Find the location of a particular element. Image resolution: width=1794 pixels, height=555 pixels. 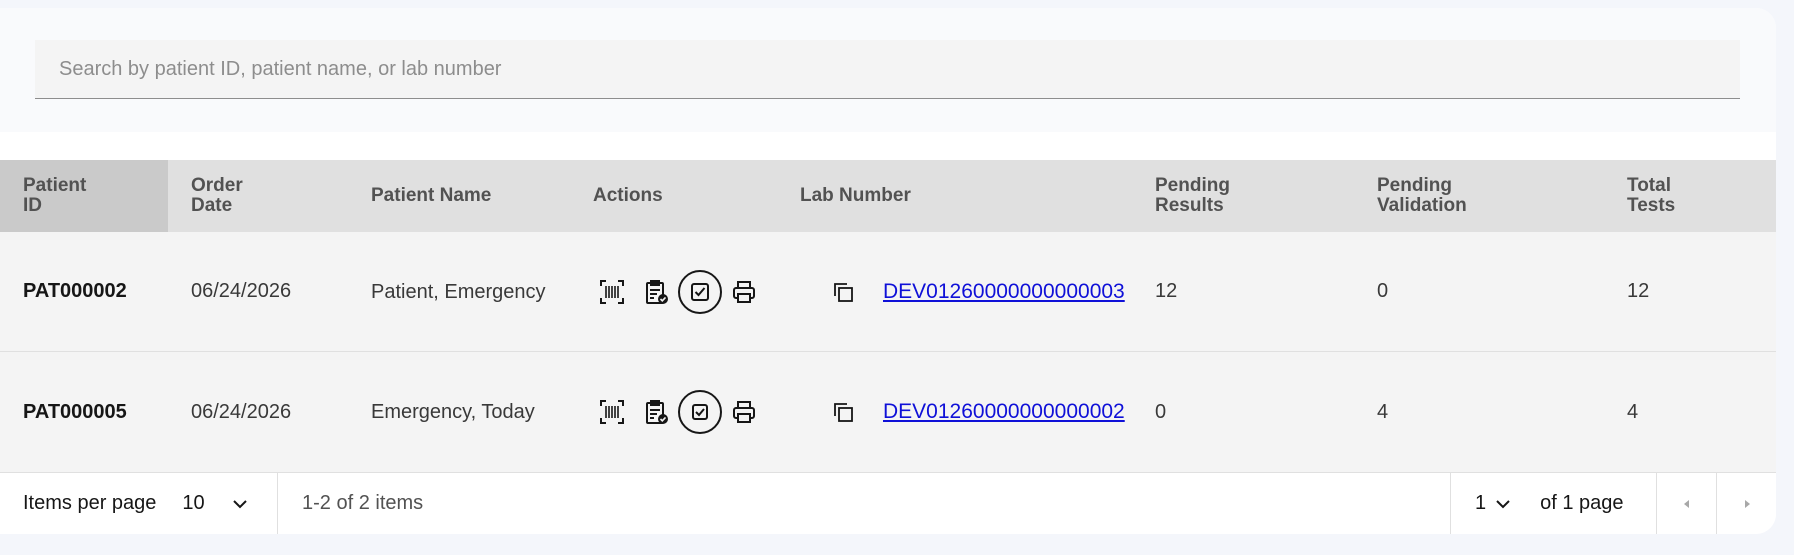

page-total-text: of 1 page is located at coordinates (1582, 503).